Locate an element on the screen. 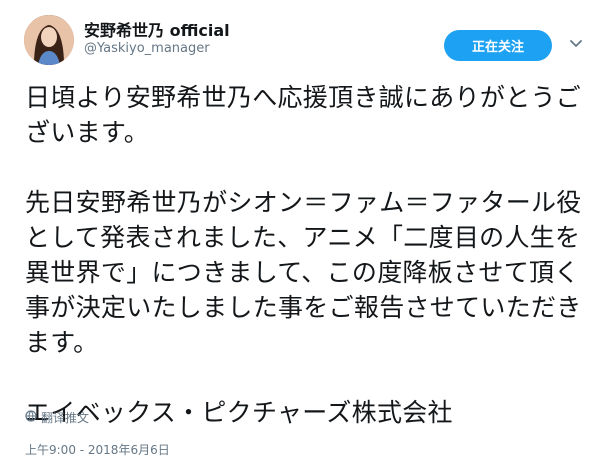 The height and width of the screenshot is (469, 606). tweet-paragraph: エイベックス・ピクチャーズ株式会社 is located at coordinates (239, 412).